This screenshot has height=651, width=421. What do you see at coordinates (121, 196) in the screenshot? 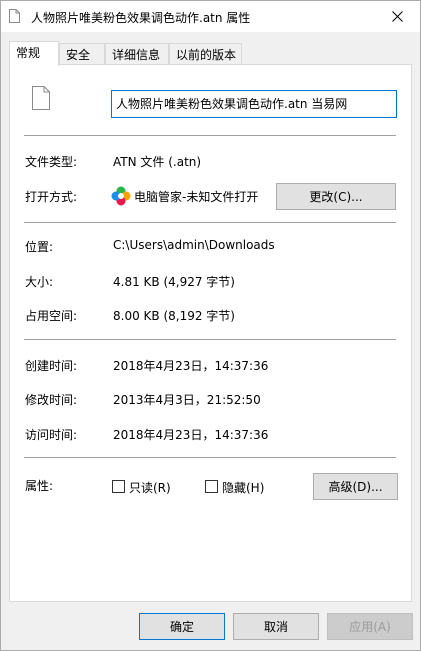
I see `pc-manager-icon` at bounding box center [121, 196].